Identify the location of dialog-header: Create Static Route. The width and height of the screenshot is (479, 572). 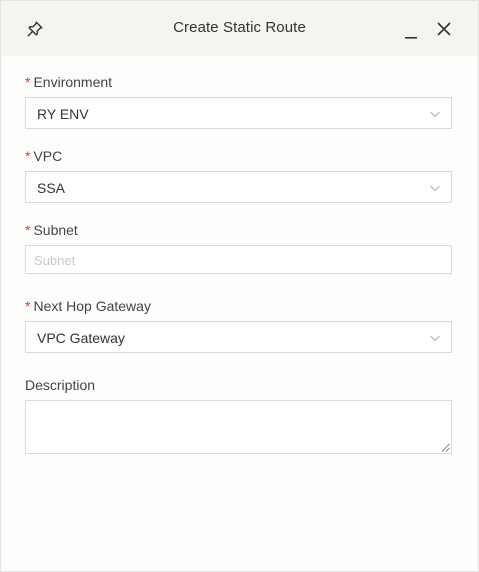
(239, 28).